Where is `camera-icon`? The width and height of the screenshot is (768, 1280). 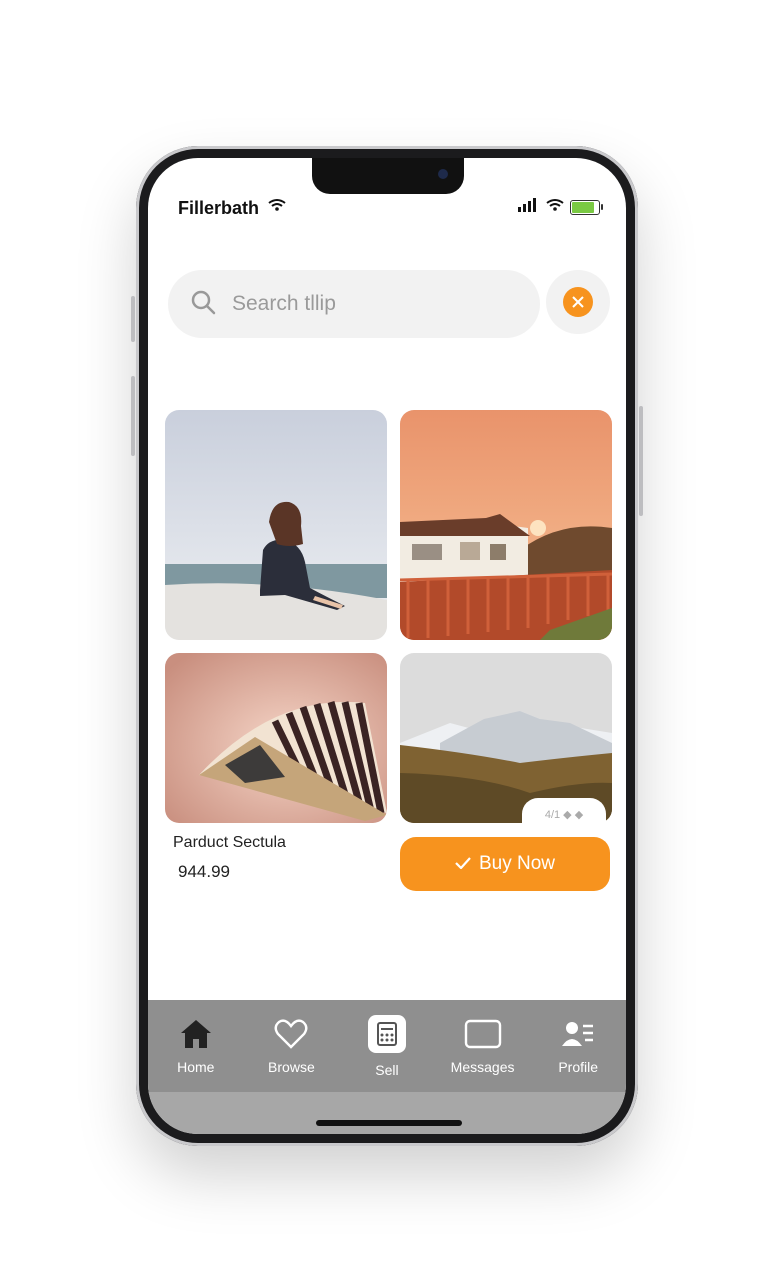 camera-icon is located at coordinates (443, 174).